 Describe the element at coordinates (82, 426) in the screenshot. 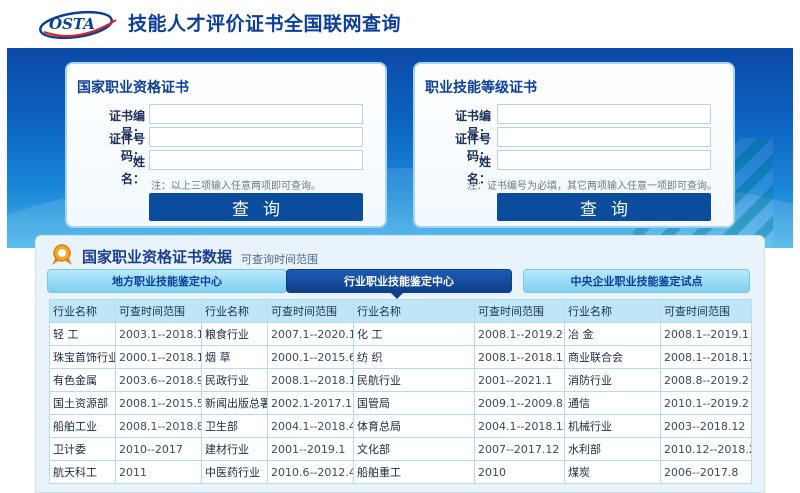

I see `industry-name: 船舶工业` at that location.